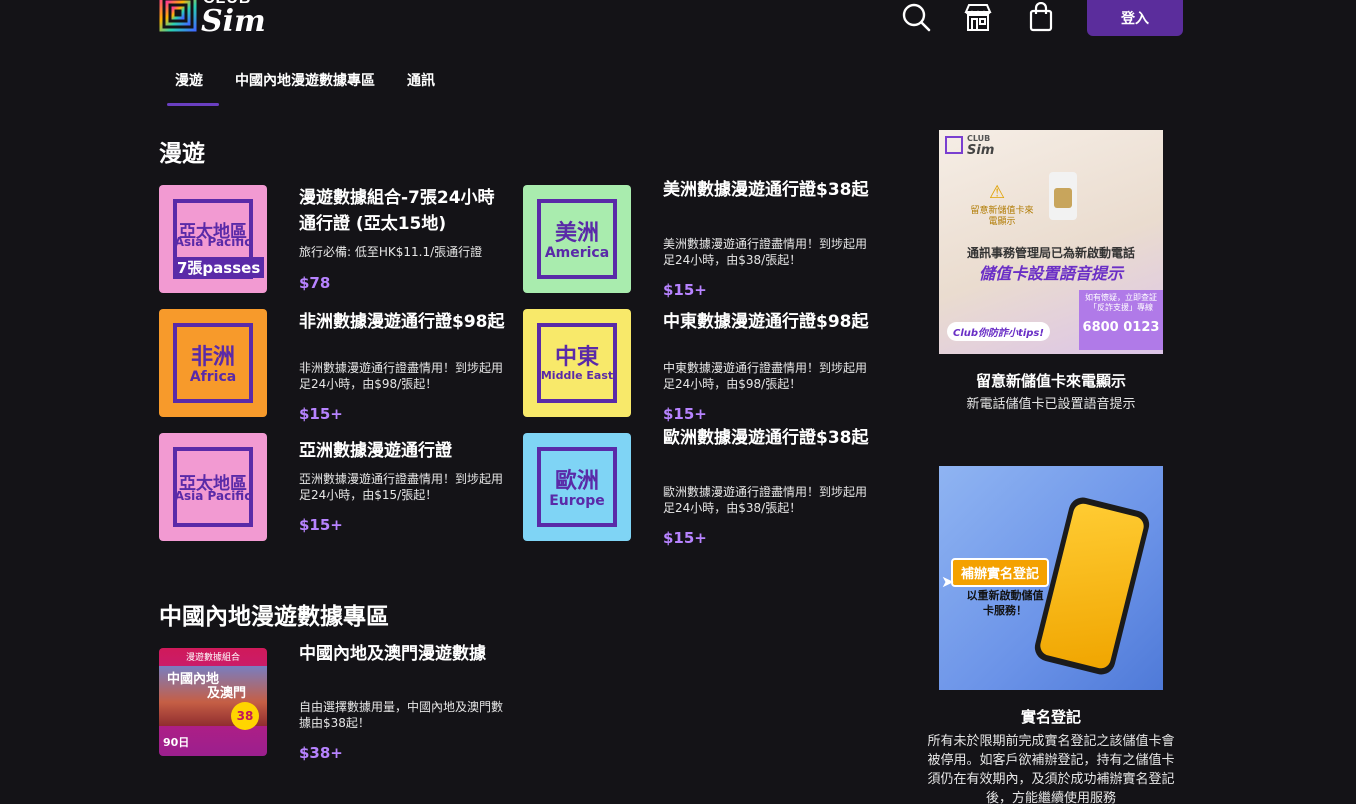  I want to click on thumbnail-region-zh-2: 及澳門, so click(227, 693).